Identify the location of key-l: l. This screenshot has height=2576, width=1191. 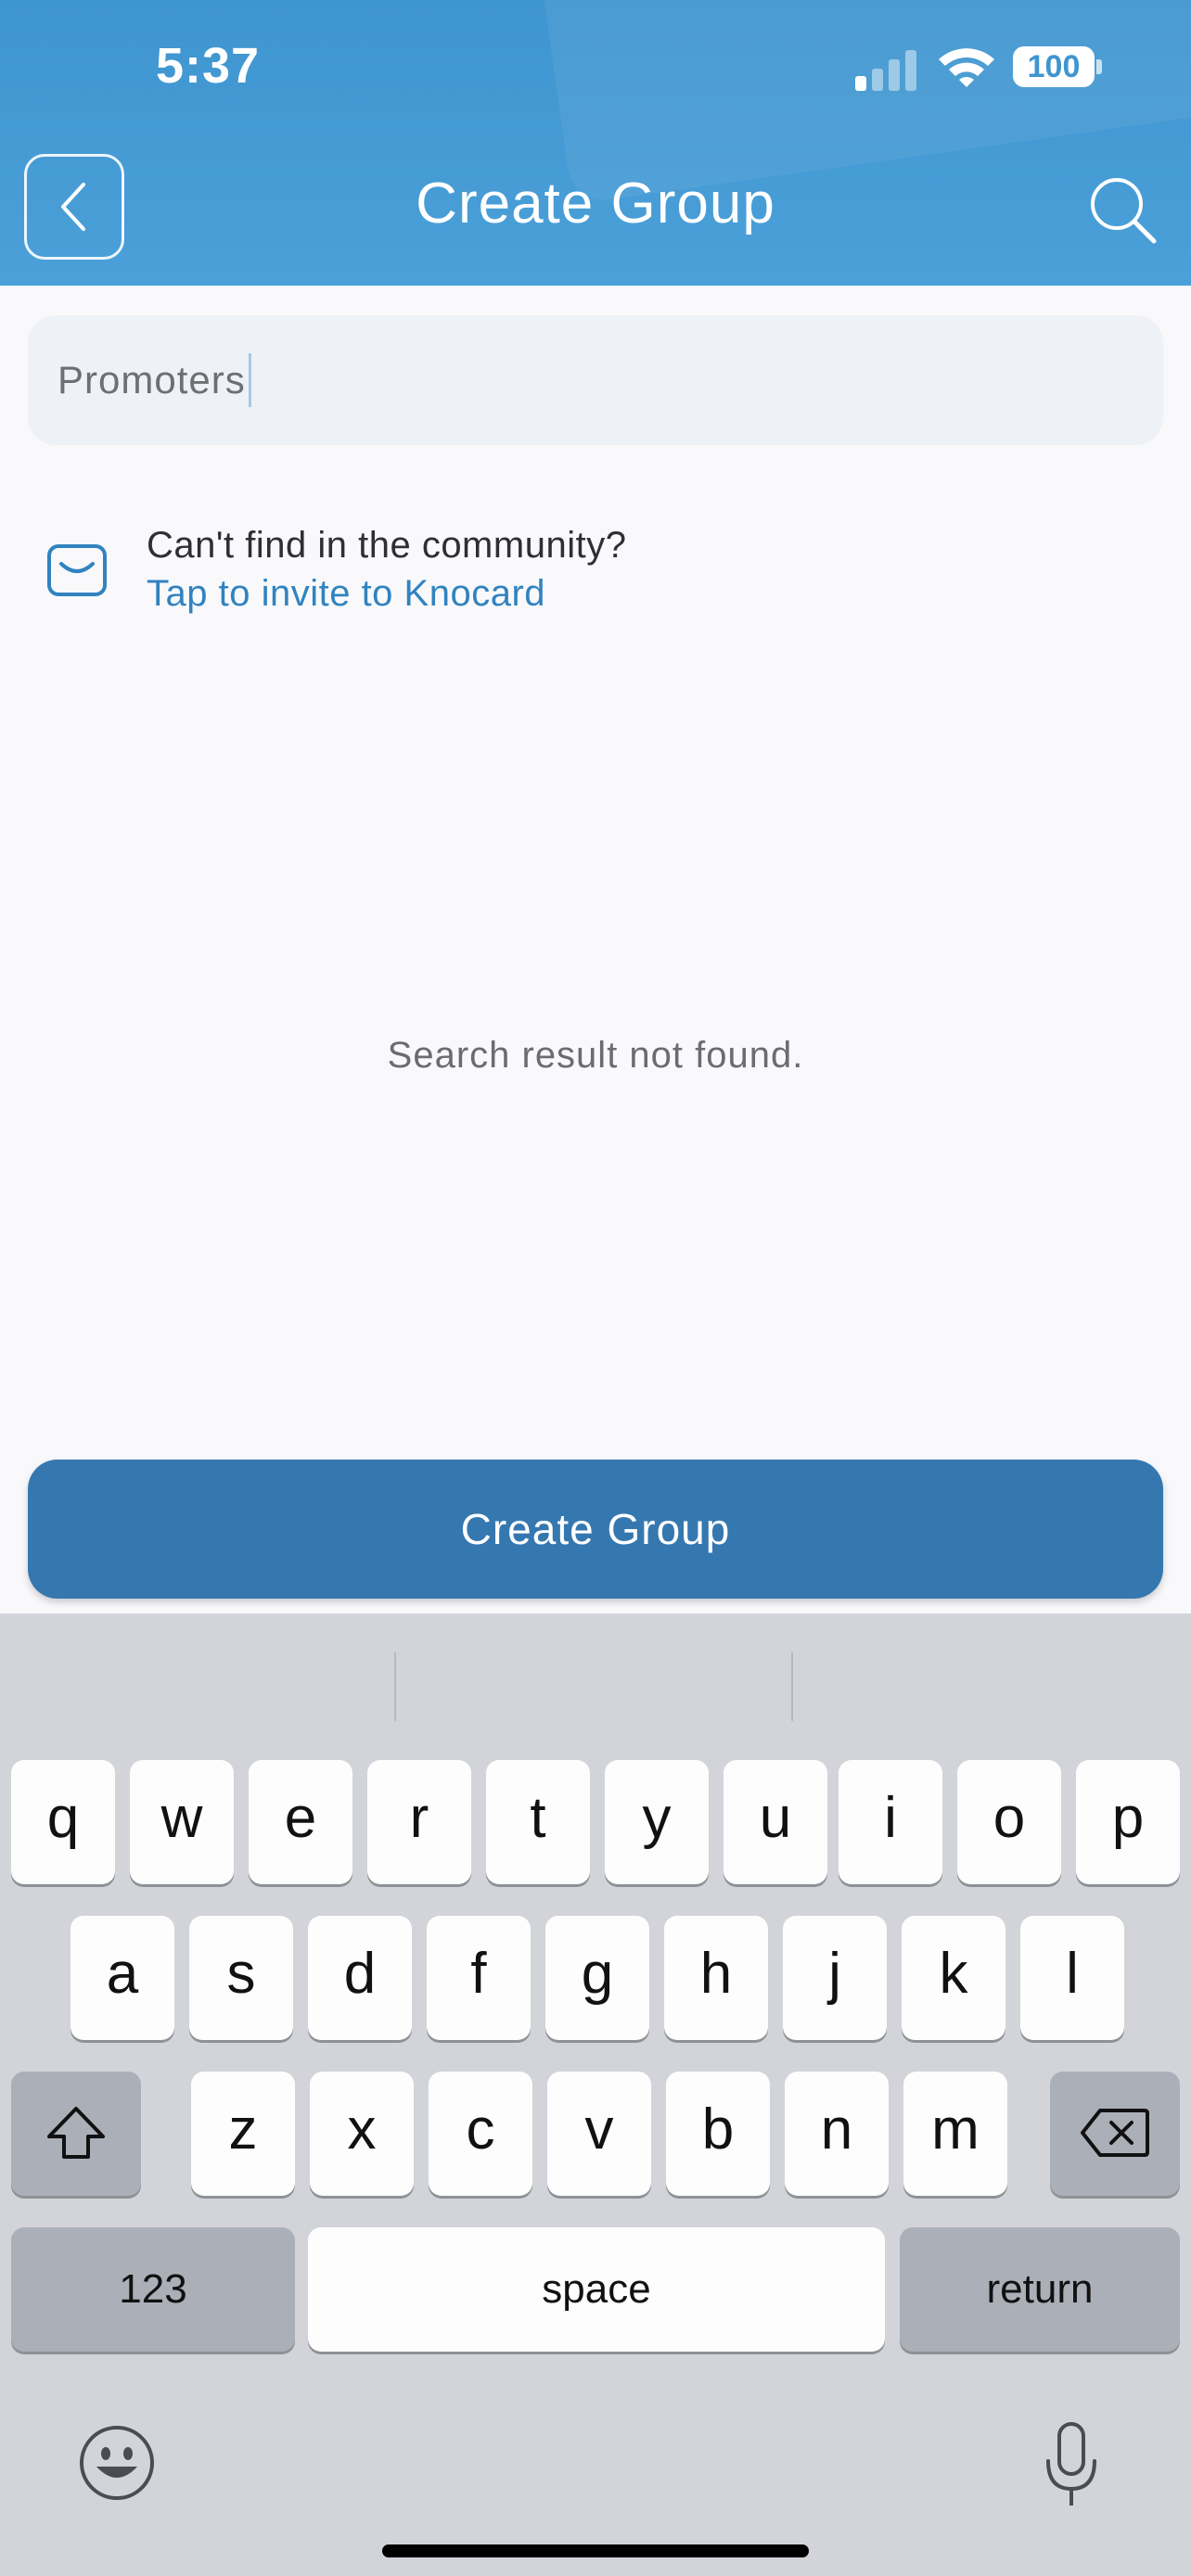
(1072, 1978).